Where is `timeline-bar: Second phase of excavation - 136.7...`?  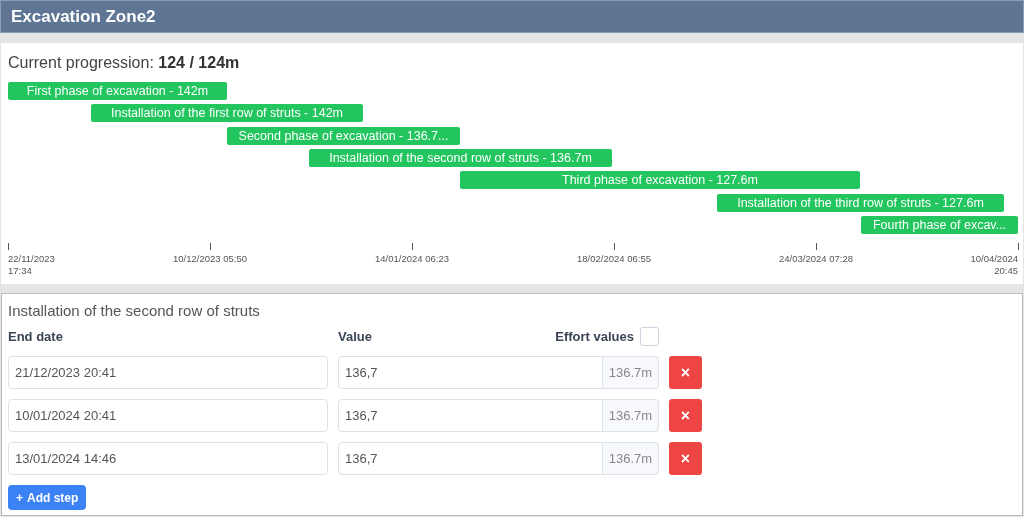 timeline-bar: Second phase of excavation - 136.7... is located at coordinates (343, 135).